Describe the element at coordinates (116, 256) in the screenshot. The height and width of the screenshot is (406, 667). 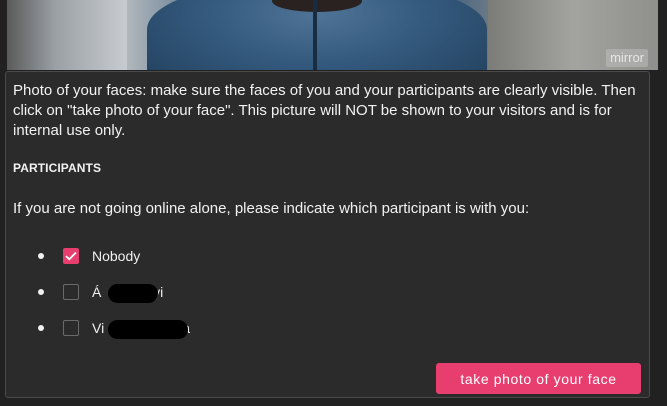
I see `participant-label-nobody: Nobody` at that location.